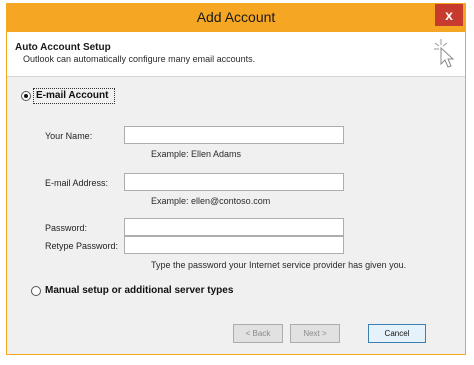 The image size is (474, 365). I want to click on email-account-radio, so click(26, 96).